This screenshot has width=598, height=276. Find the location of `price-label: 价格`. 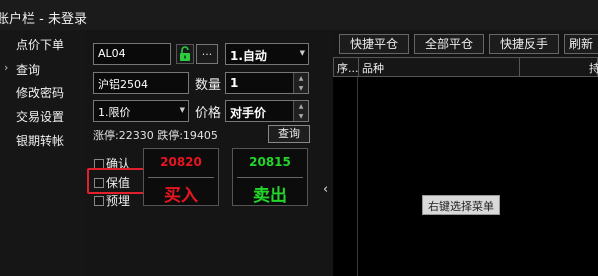

price-label: 价格 is located at coordinates (208, 113).